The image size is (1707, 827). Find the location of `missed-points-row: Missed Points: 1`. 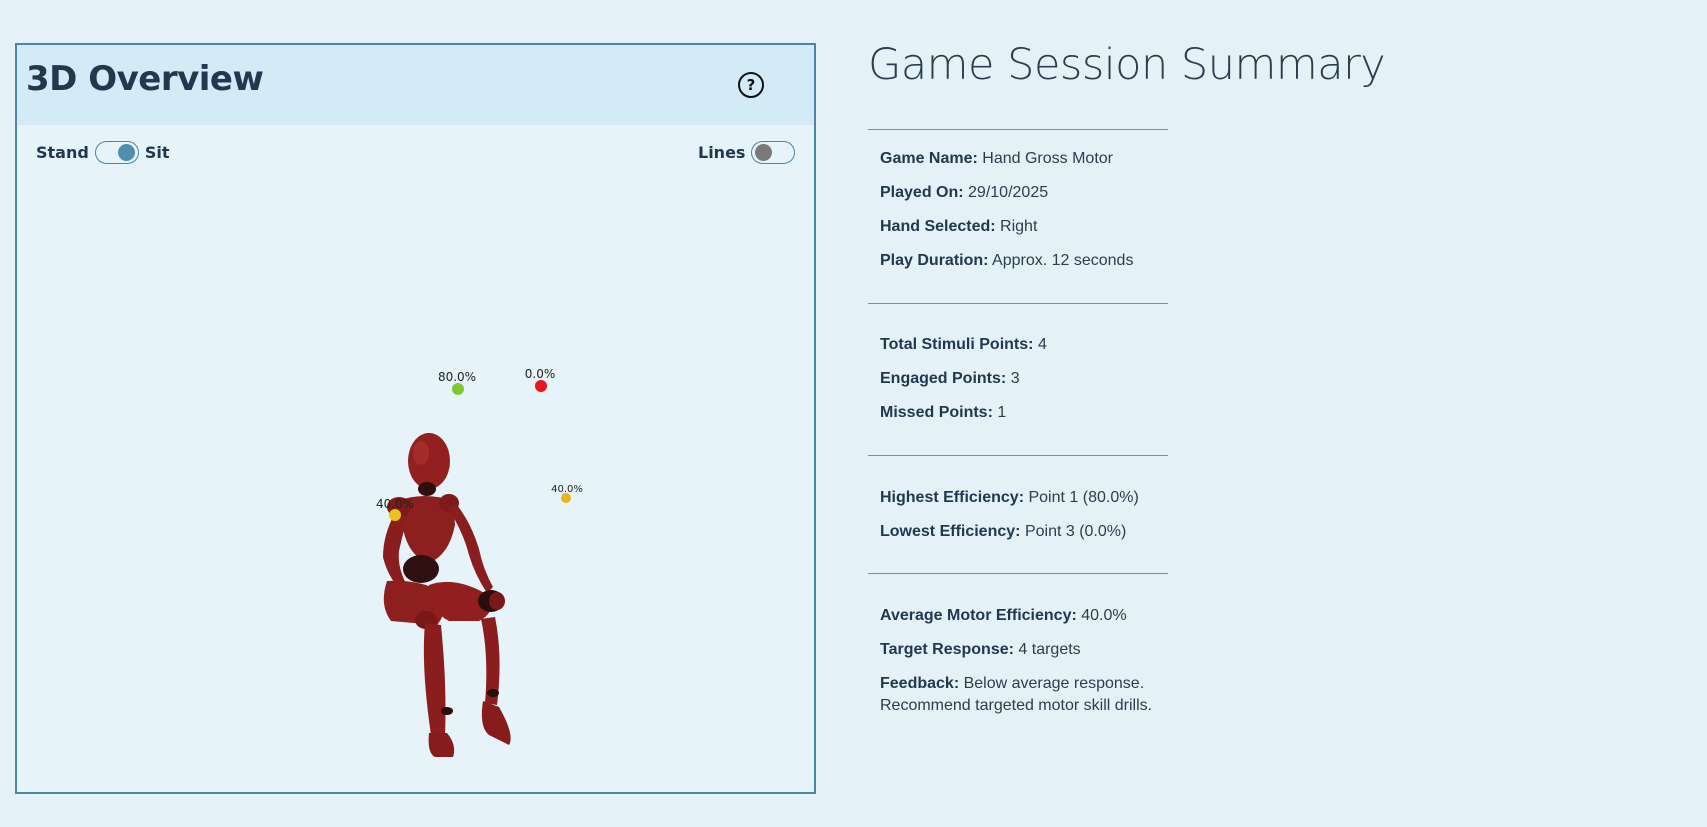

missed-points-row: Missed Points: 1 is located at coordinates (943, 413).